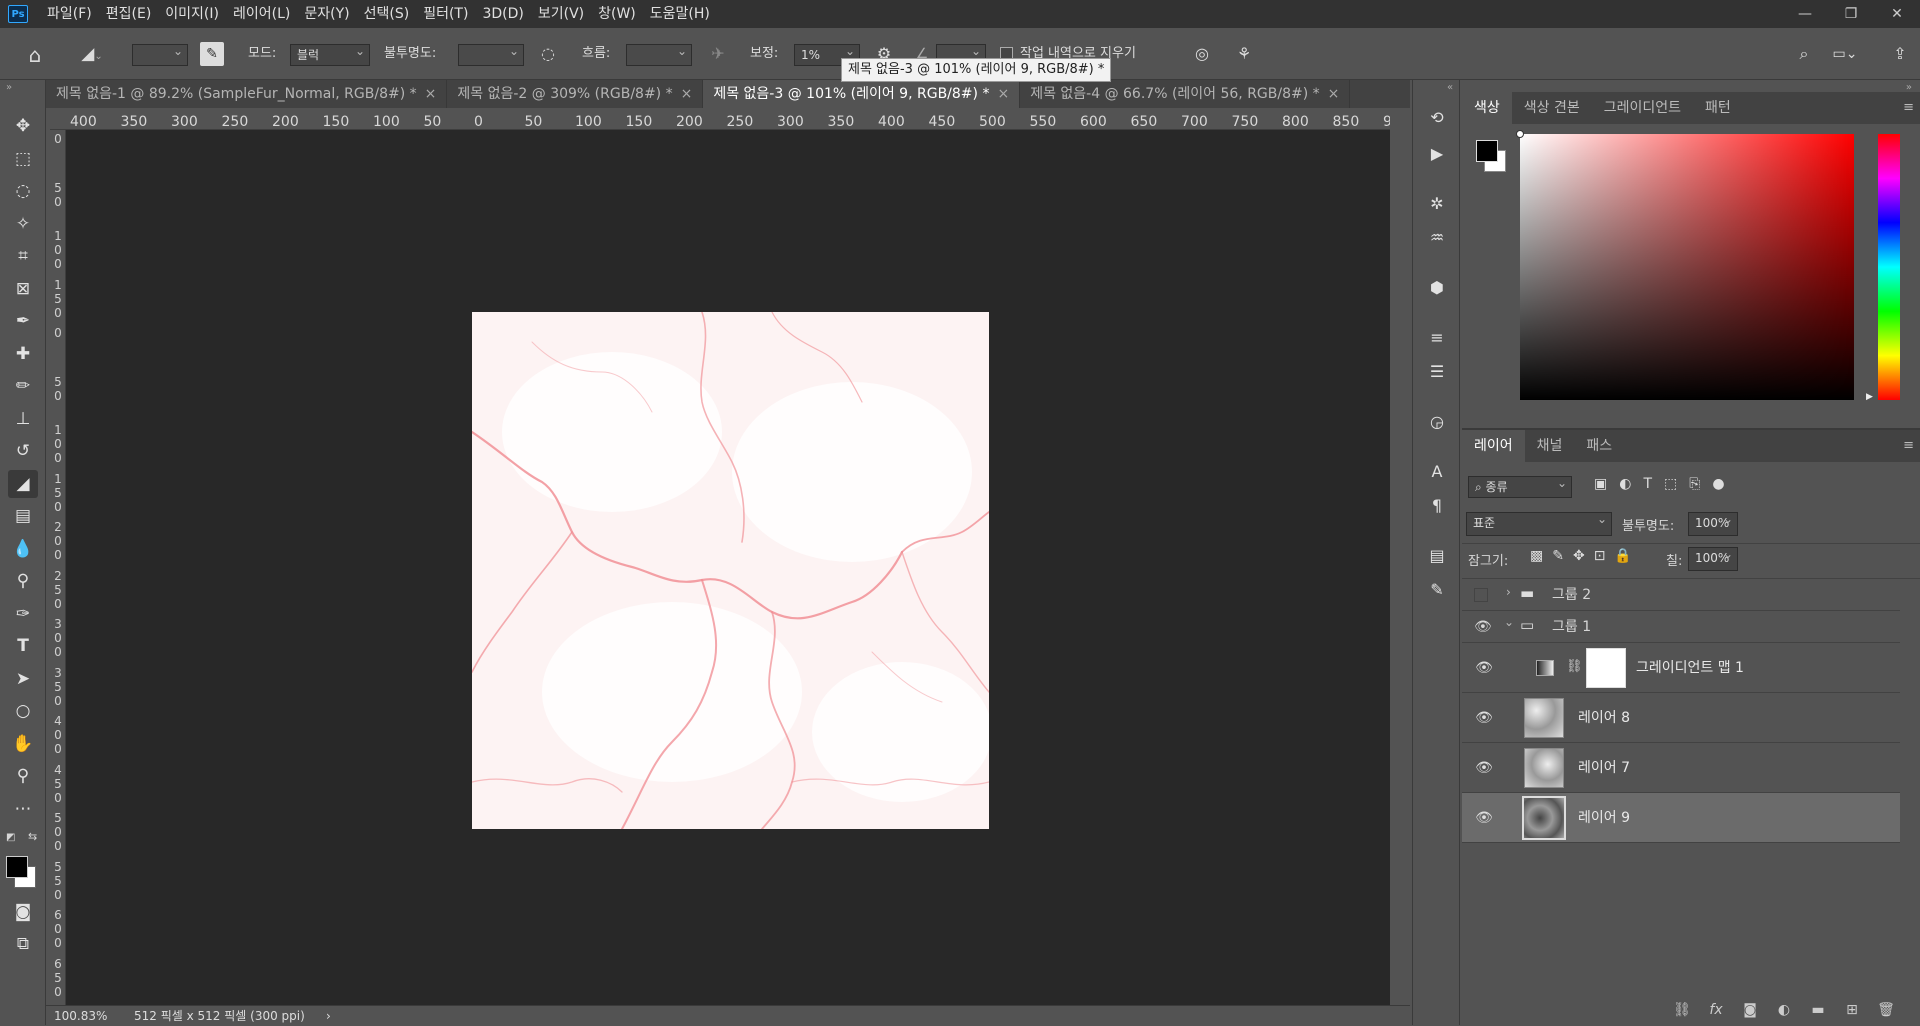 The image size is (1920, 1026). Describe the element at coordinates (1437, 556) in the screenshot. I see `info-panel-icon: ▤` at that location.